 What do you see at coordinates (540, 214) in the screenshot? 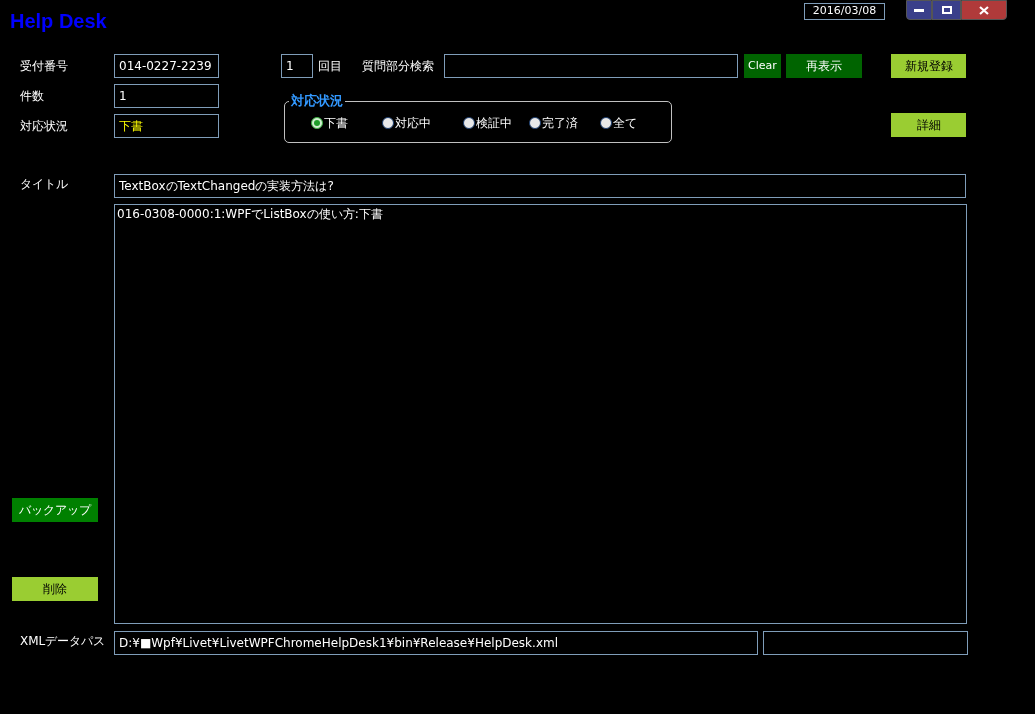
I see `list-item: 016-0308-0000:1:WPFでListBoxの使い方:下書` at bounding box center [540, 214].